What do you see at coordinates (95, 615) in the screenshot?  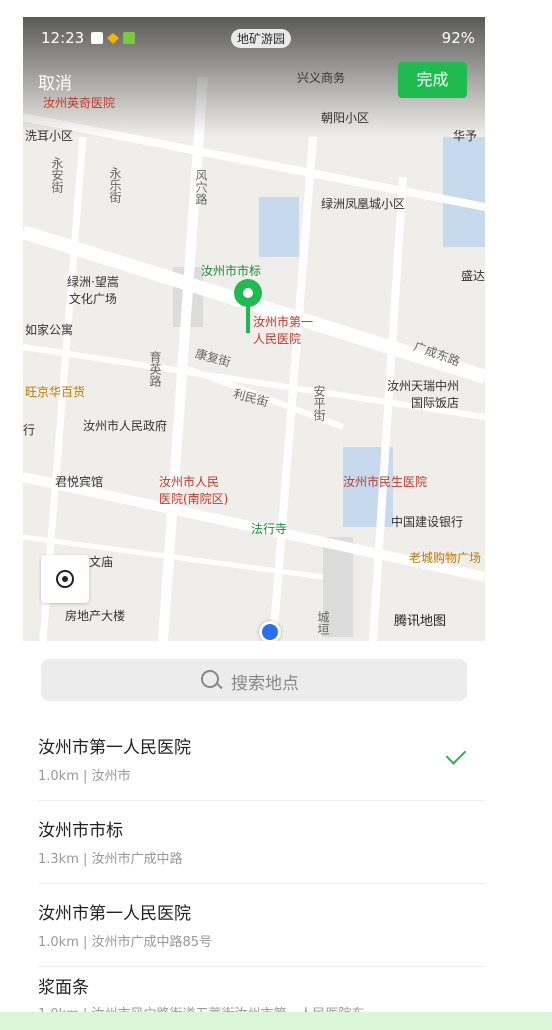 I see `poi-label: 房地产大楼` at bounding box center [95, 615].